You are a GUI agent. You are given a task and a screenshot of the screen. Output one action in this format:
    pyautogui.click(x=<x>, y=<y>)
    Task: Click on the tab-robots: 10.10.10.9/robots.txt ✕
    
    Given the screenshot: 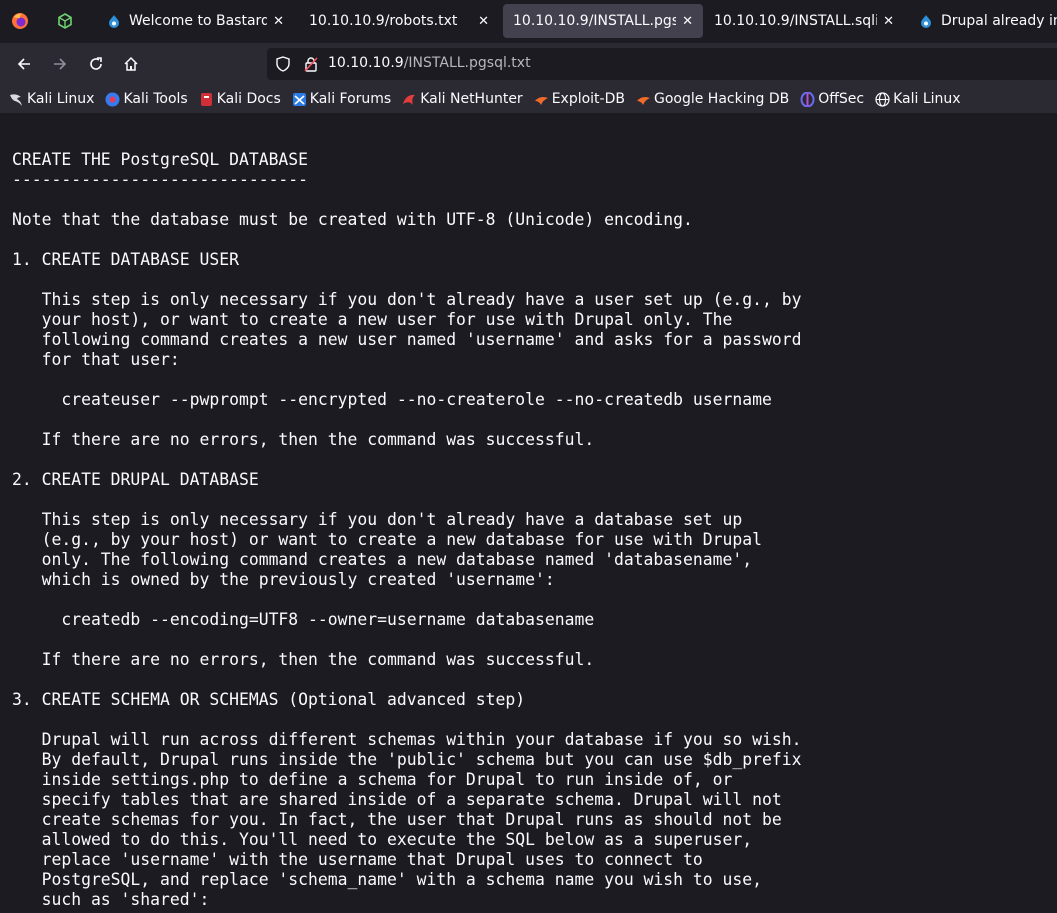 What is the action you would take?
    pyautogui.click(x=399, y=21)
    